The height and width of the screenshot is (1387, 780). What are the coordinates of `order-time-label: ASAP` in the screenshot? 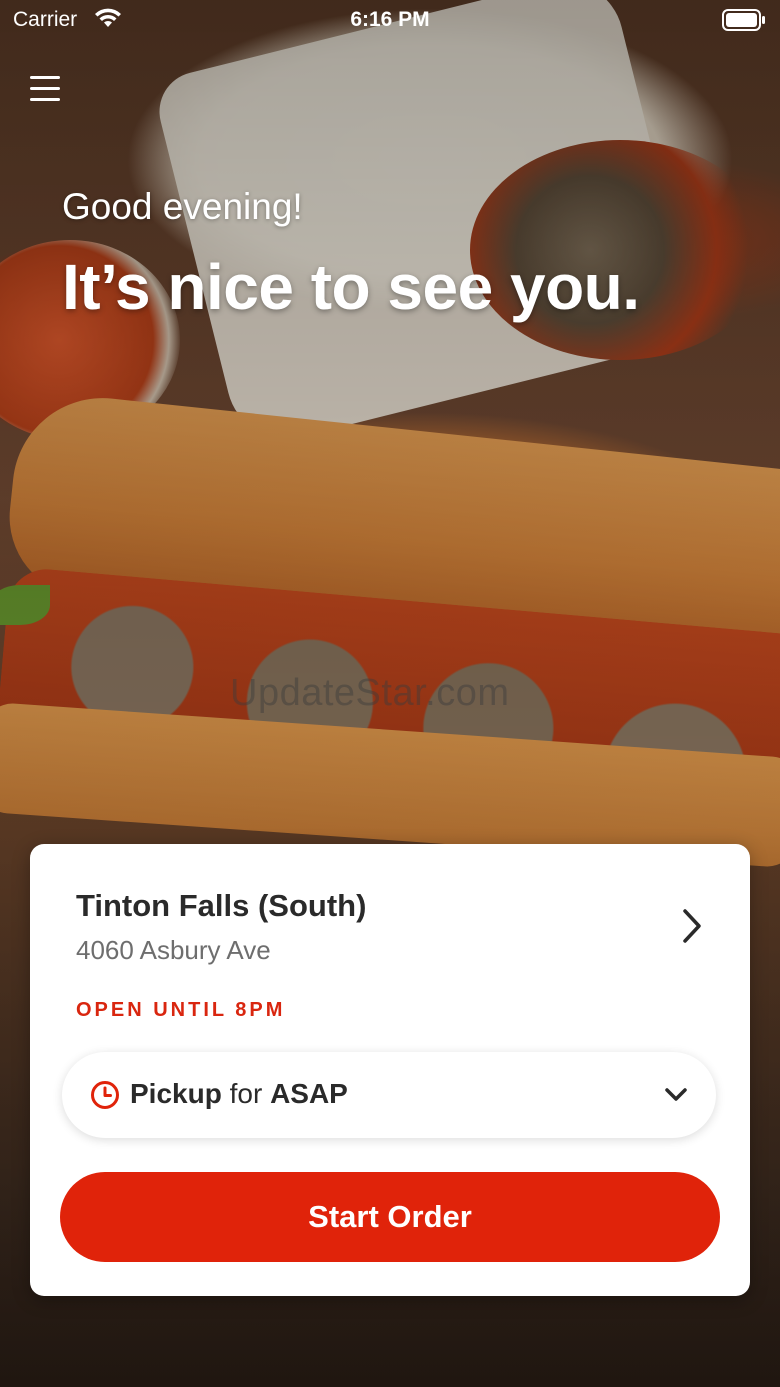 It's located at (309, 1093).